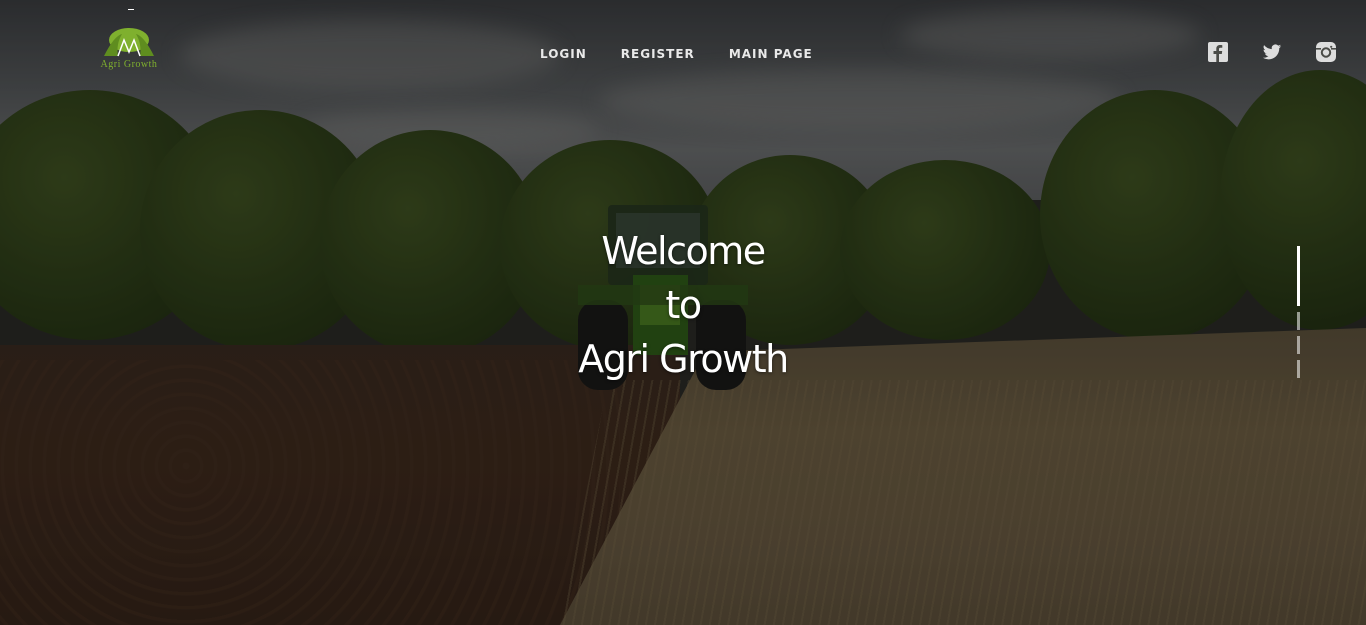  What do you see at coordinates (658, 54) in the screenshot?
I see `nav-register: REGISTER` at bounding box center [658, 54].